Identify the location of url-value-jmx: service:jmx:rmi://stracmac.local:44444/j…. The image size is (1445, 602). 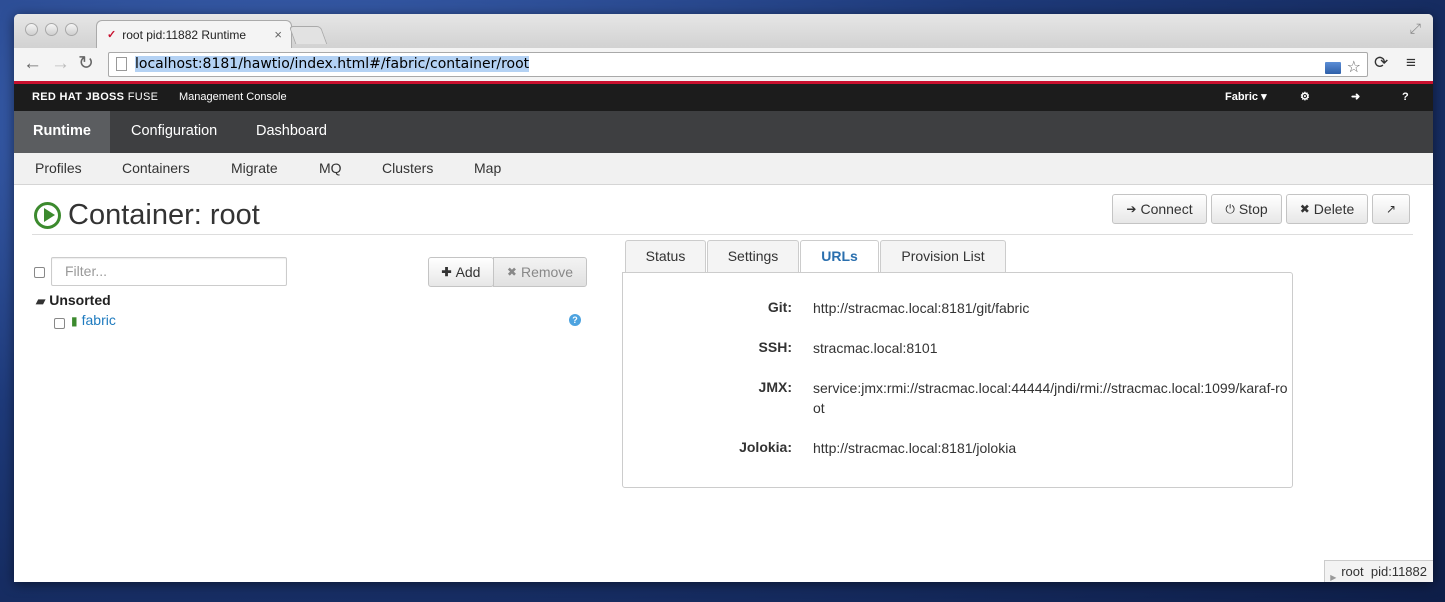
(1050, 398).